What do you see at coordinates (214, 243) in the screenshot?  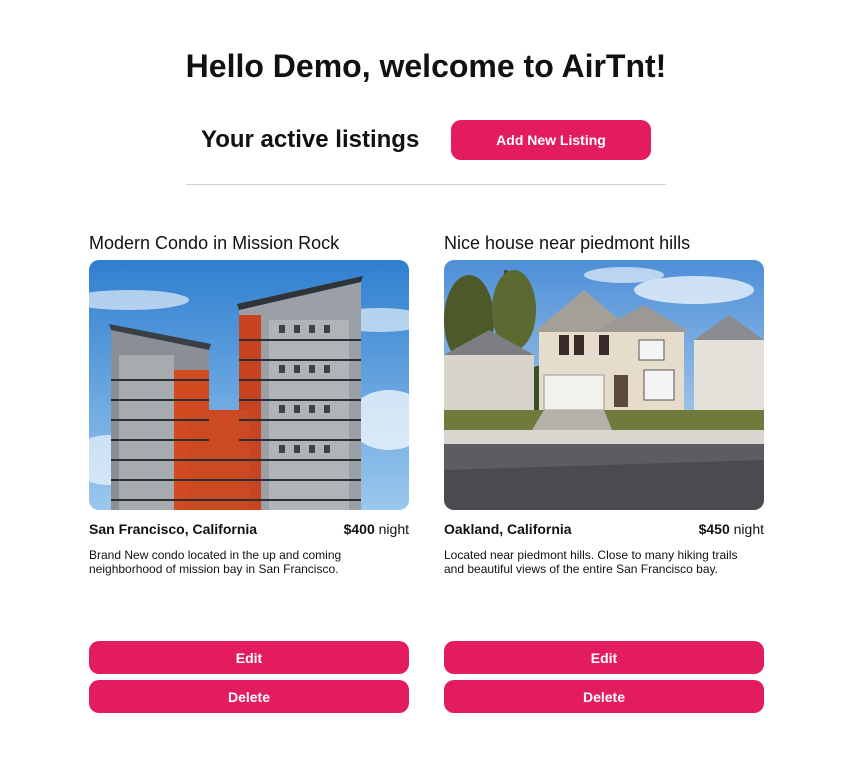 I see `listing-title: Modern Condo in Mission Rock` at bounding box center [214, 243].